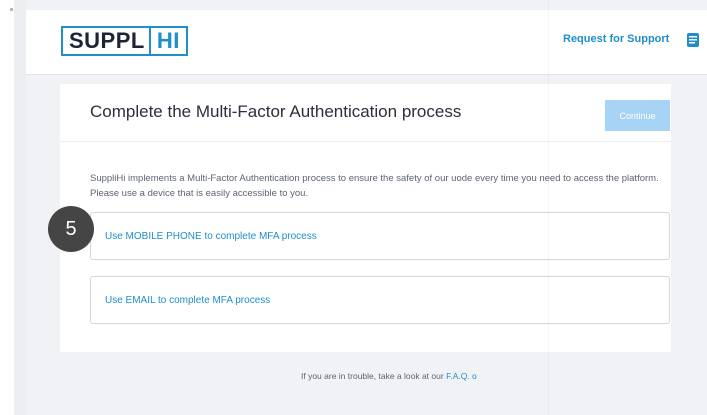  I want to click on book-icon, so click(693, 40).